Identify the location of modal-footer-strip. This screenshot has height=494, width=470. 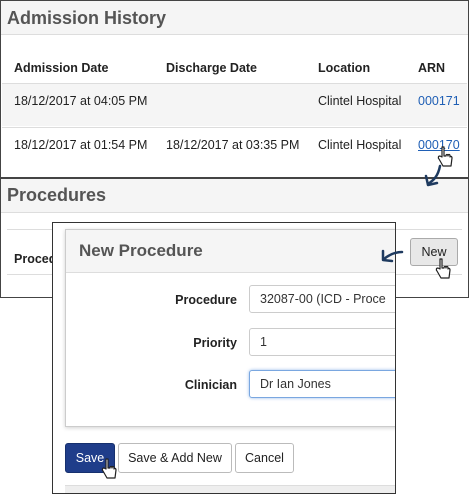
(230, 489).